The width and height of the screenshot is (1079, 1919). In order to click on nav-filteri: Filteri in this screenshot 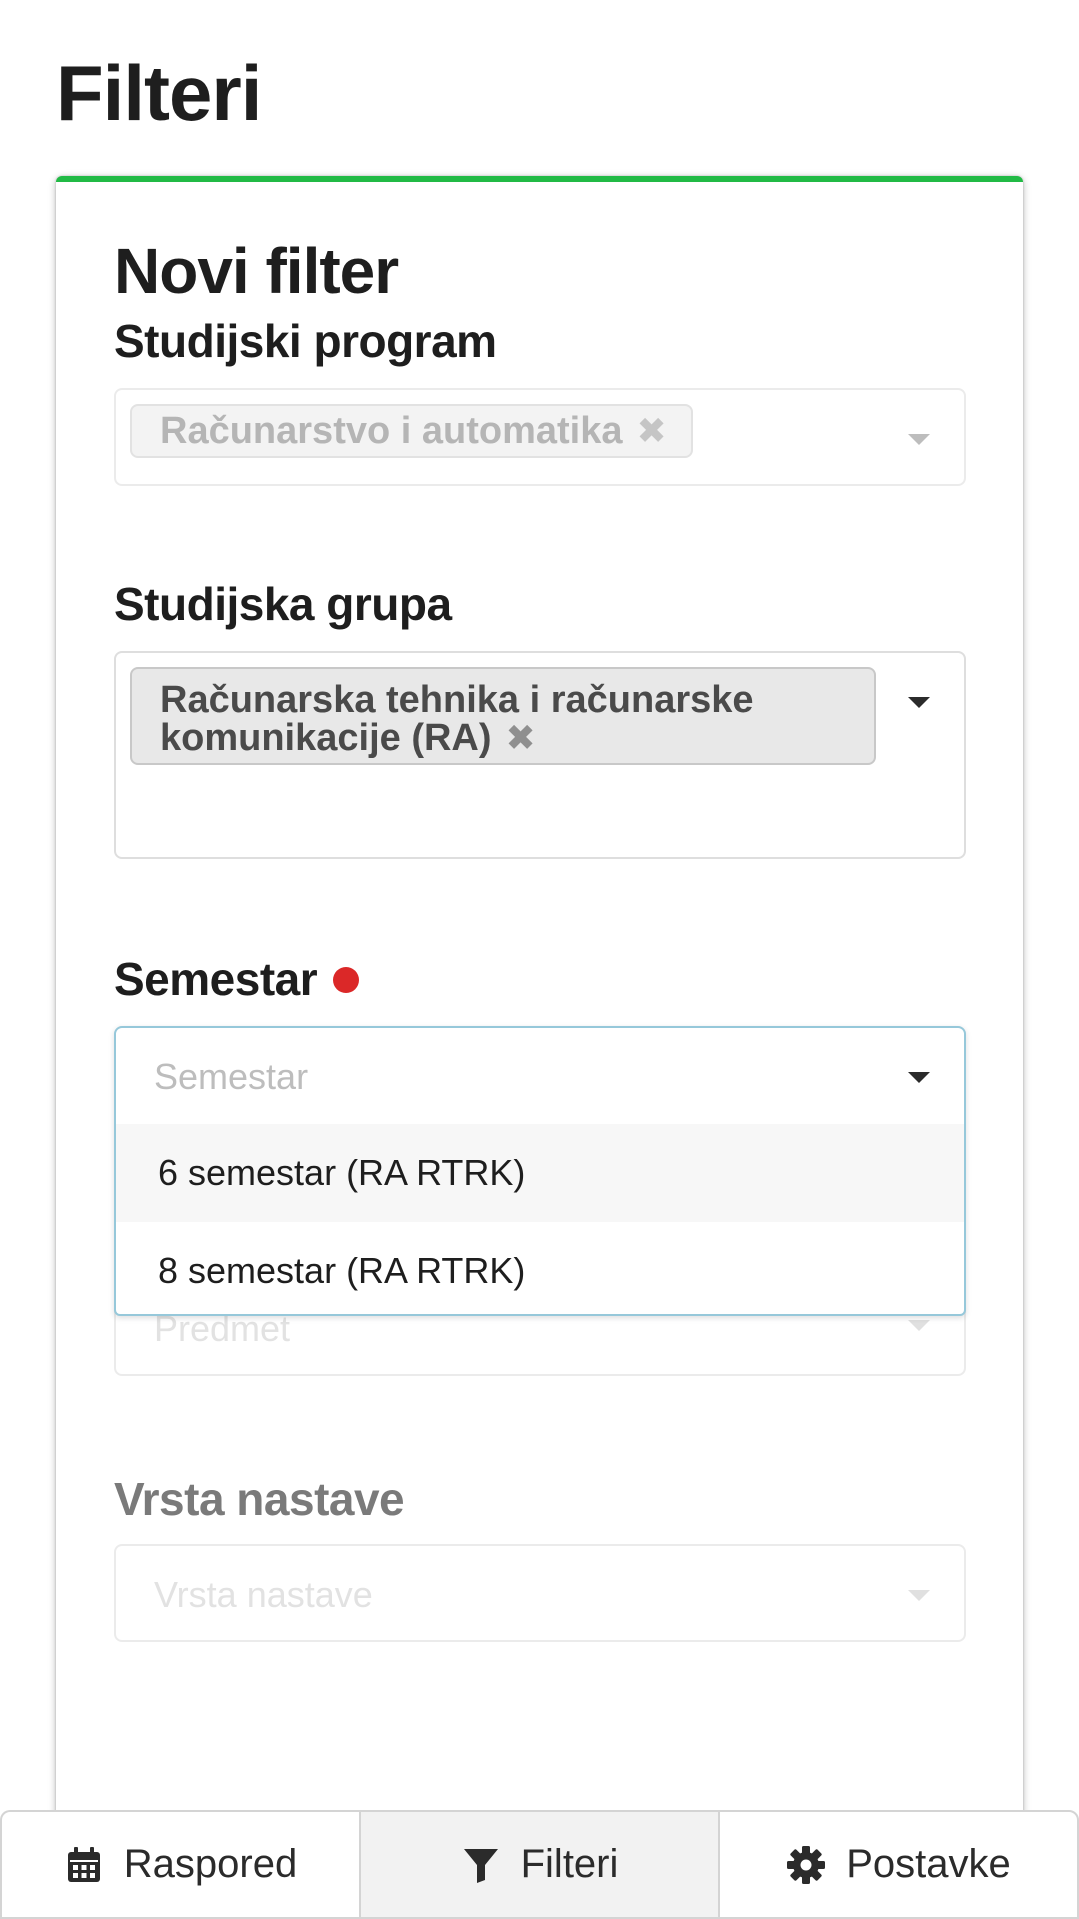, I will do `click(538, 1864)`.